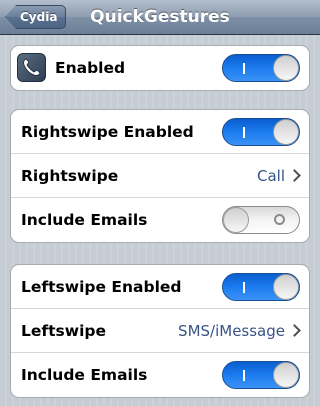 Image resolution: width=320 pixels, height=406 pixels. I want to click on rightswipe-enabled-row: Rightswipe Enabled, so click(160, 132).